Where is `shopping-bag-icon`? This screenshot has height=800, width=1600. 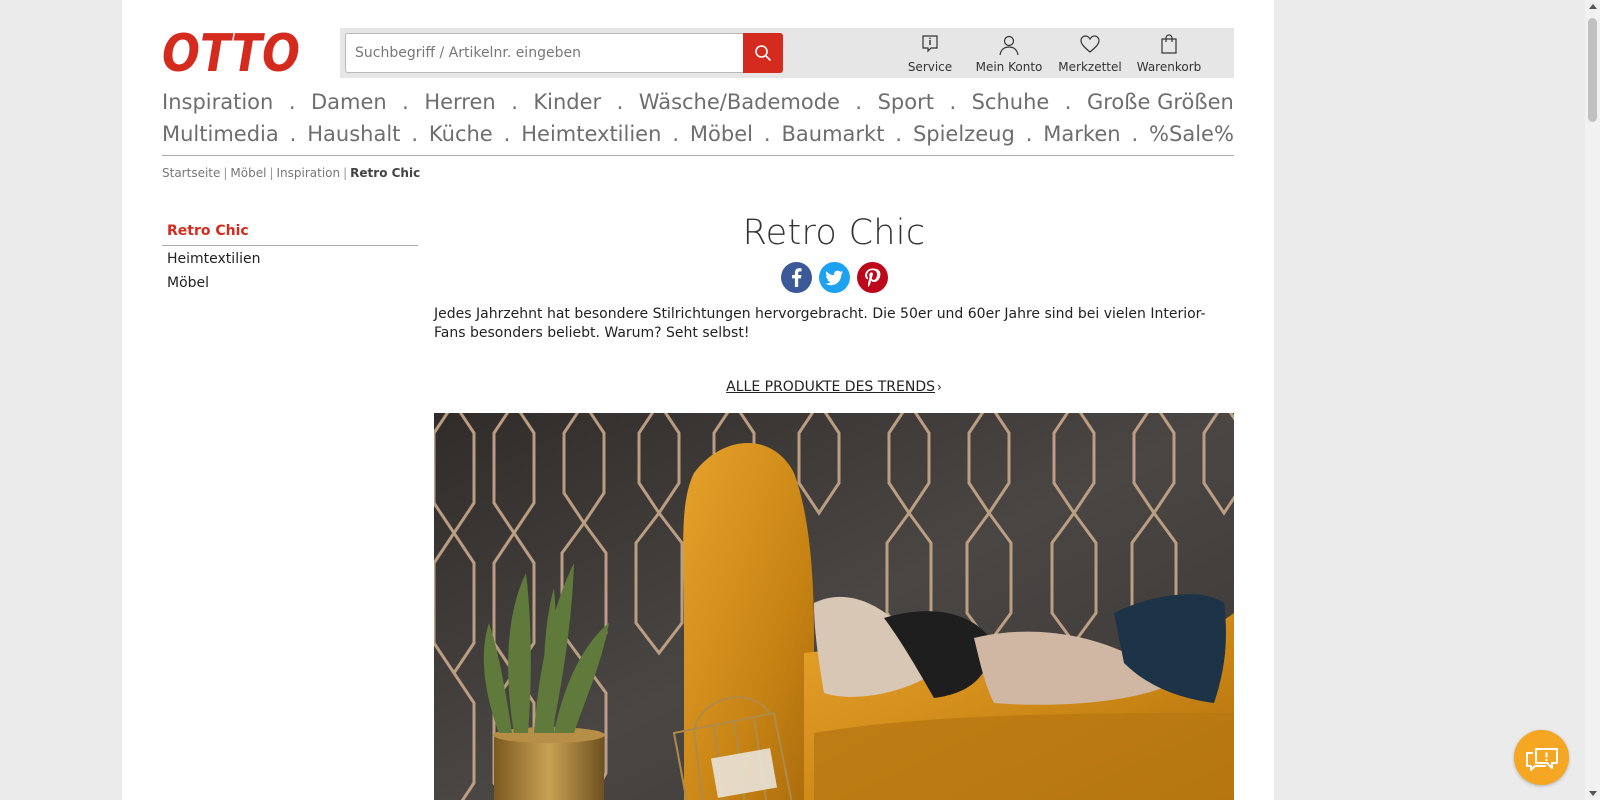 shopping-bag-icon is located at coordinates (1169, 44).